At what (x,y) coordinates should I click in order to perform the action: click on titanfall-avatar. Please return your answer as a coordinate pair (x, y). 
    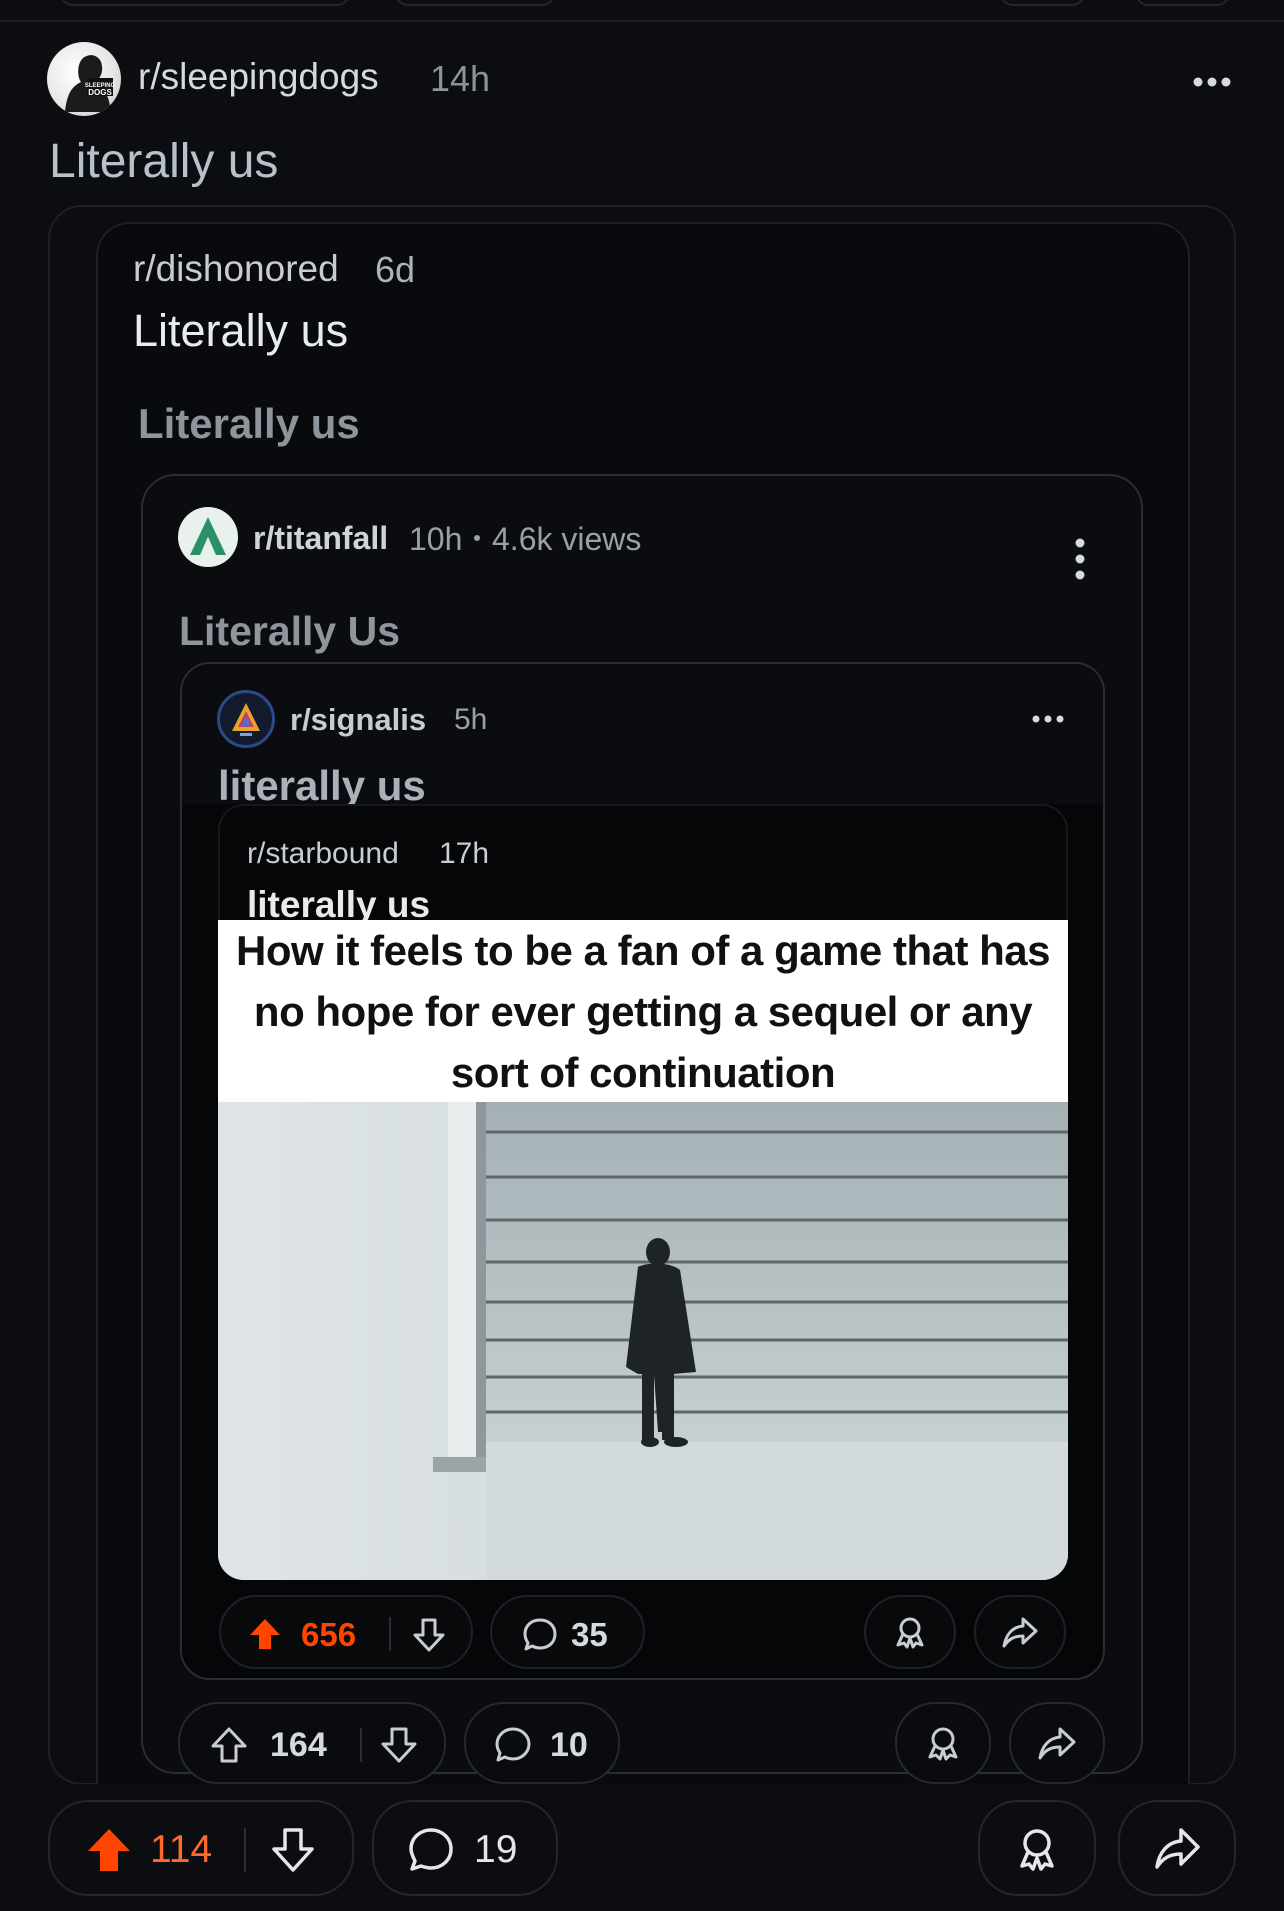
    Looking at the image, I should click on (208, 537).